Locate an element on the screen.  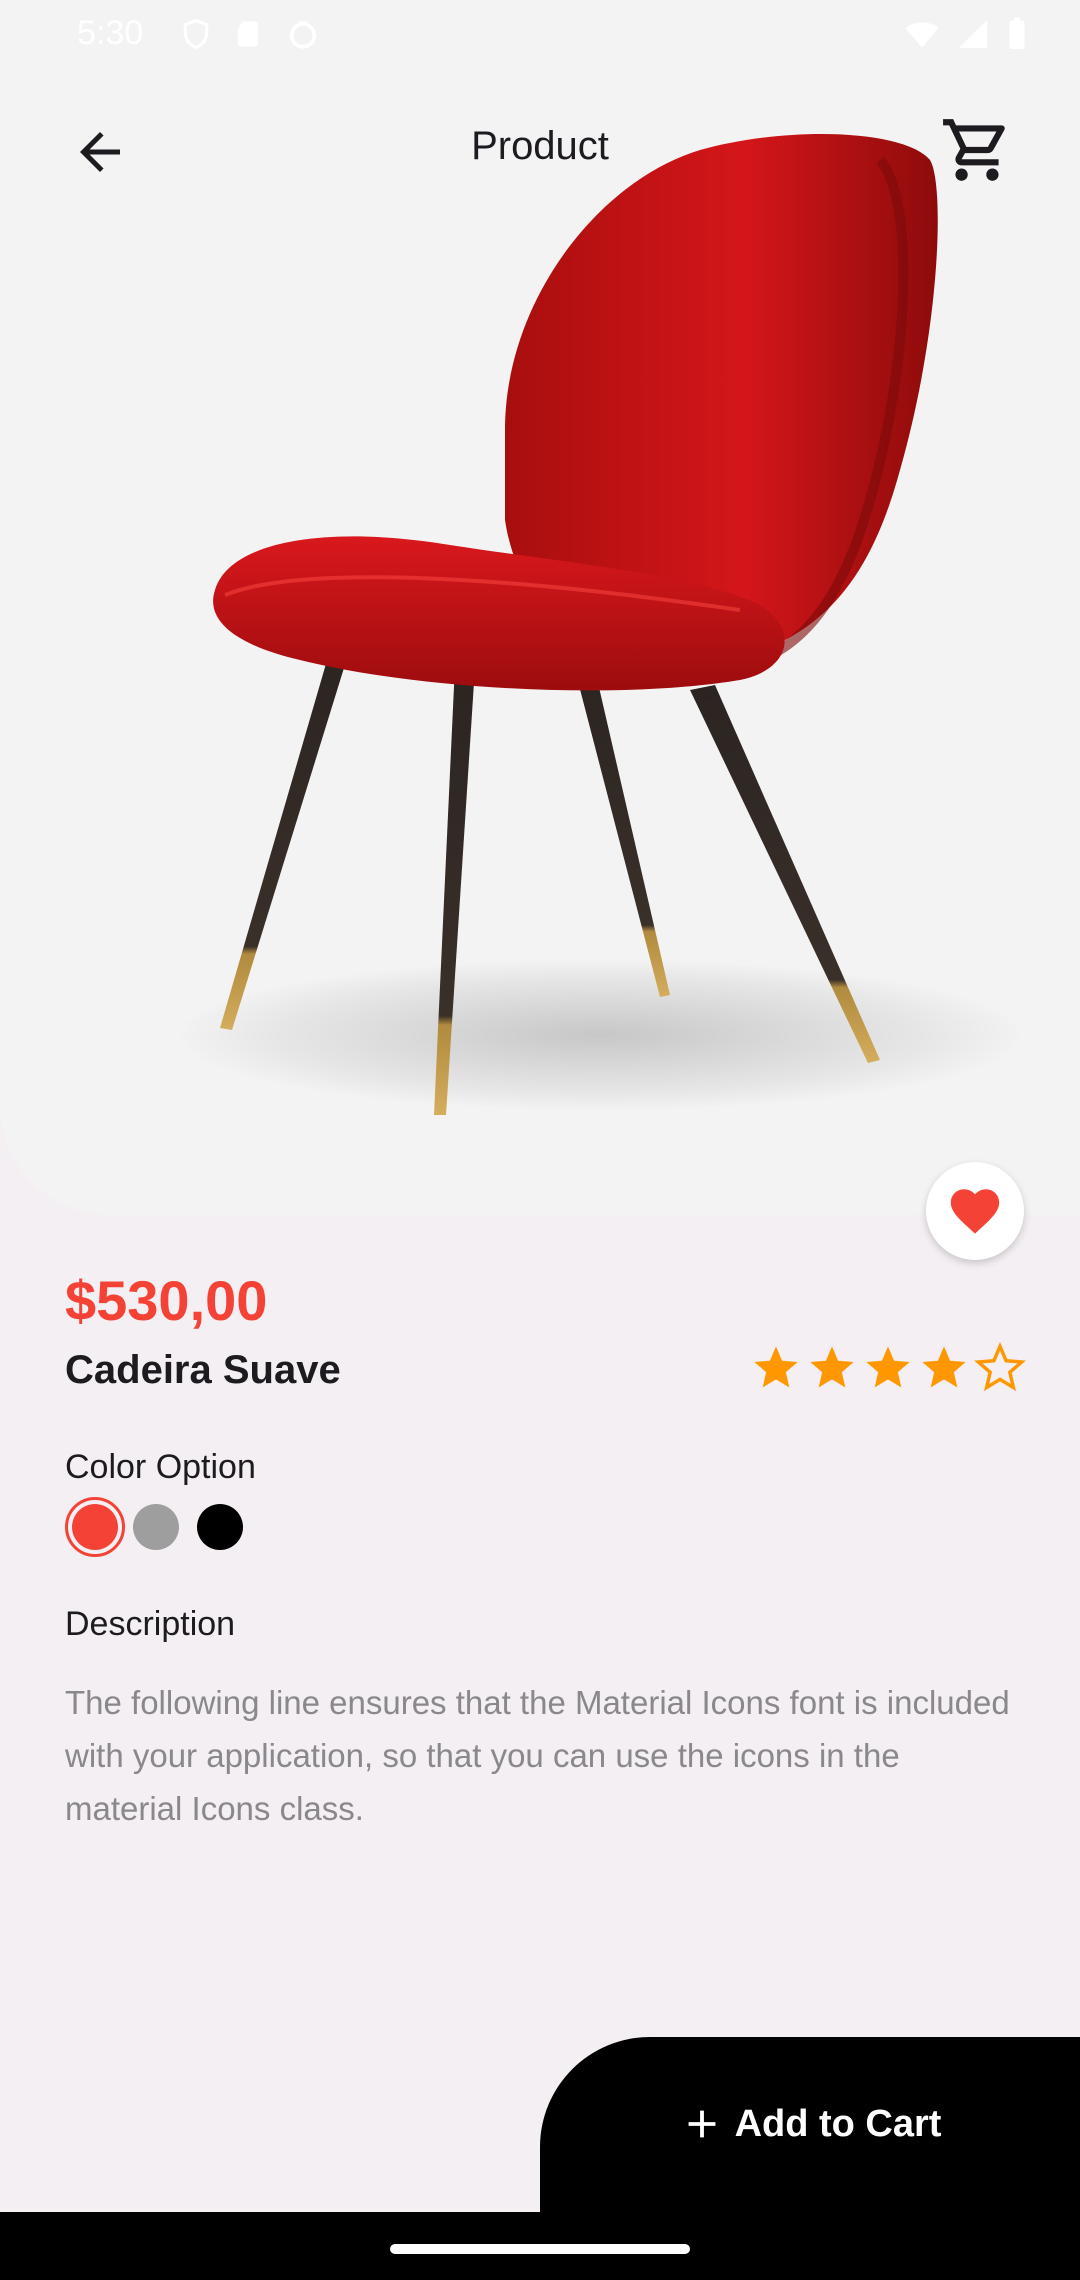
plus-icon is located at coordinates (701, 2124).